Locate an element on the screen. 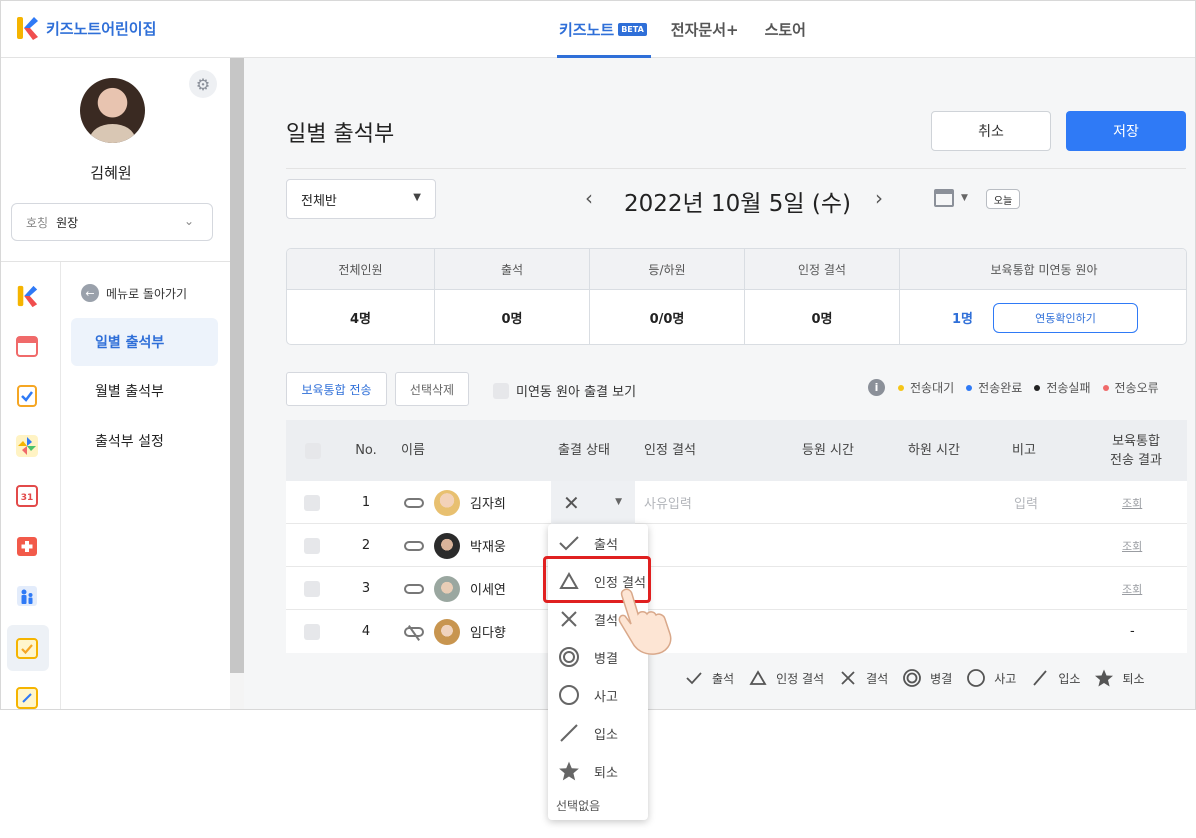  legend-item: 전송실패 is located at coordinates (1062, 387).